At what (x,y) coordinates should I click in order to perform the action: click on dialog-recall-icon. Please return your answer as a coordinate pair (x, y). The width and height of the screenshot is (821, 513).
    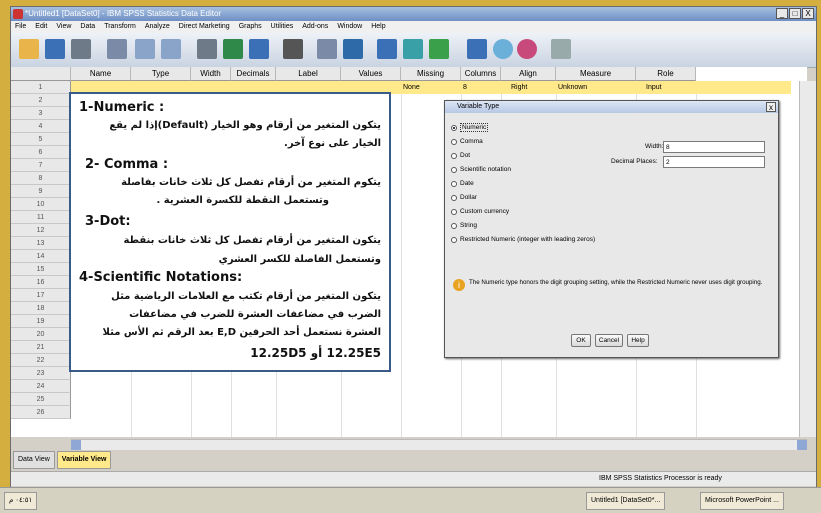
    Looking at the image, I should click on (117, 49).